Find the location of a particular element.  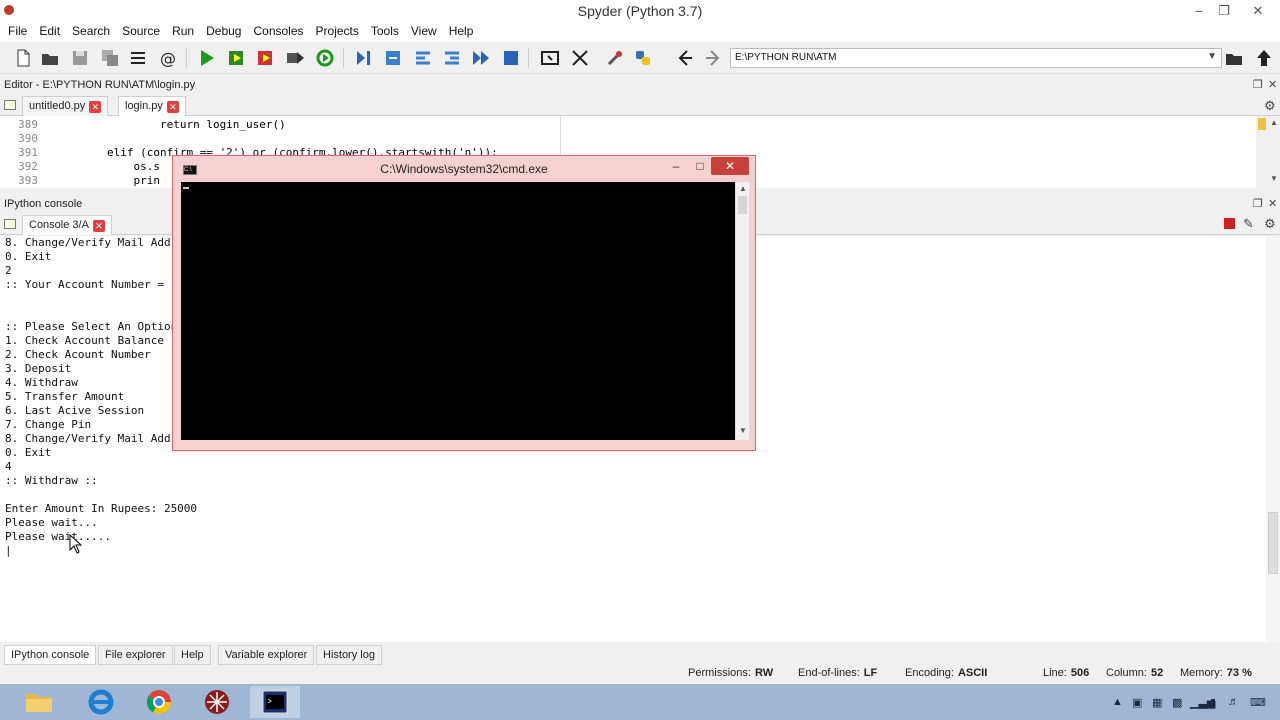

menu-debug: Debug is located at coordinates (223, 31).